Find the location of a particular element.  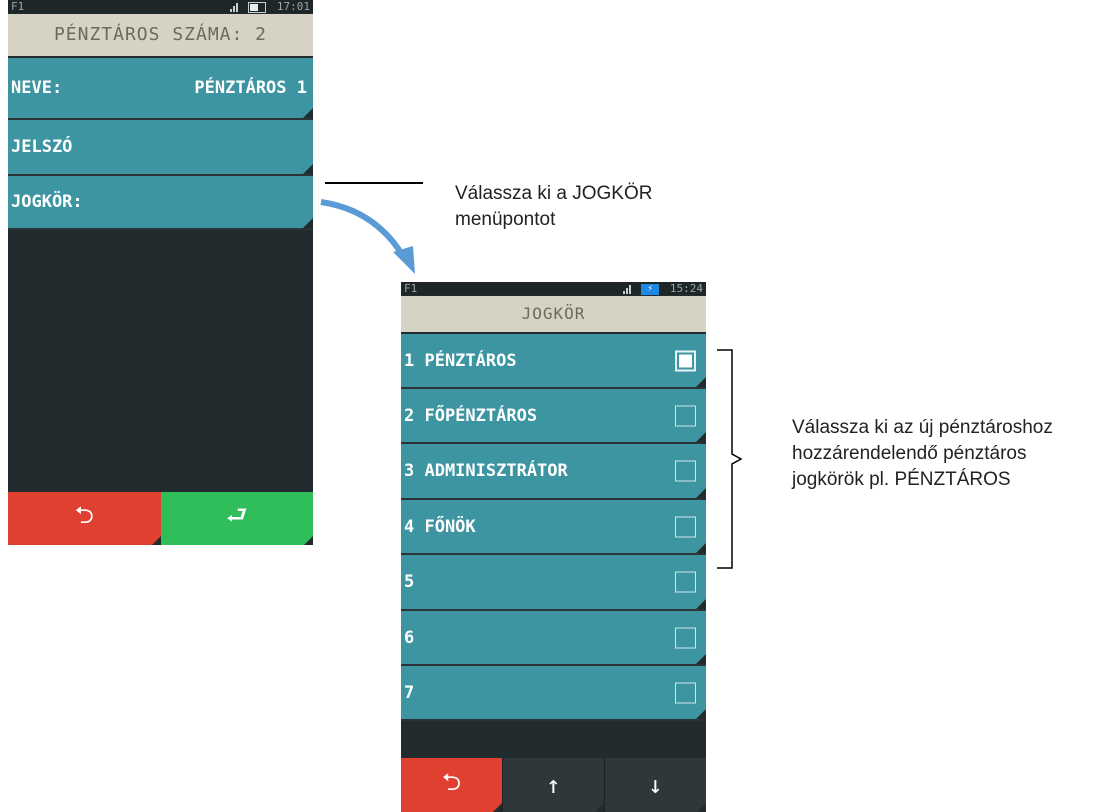

checkbox-checked is located at coordinates (685, 360).